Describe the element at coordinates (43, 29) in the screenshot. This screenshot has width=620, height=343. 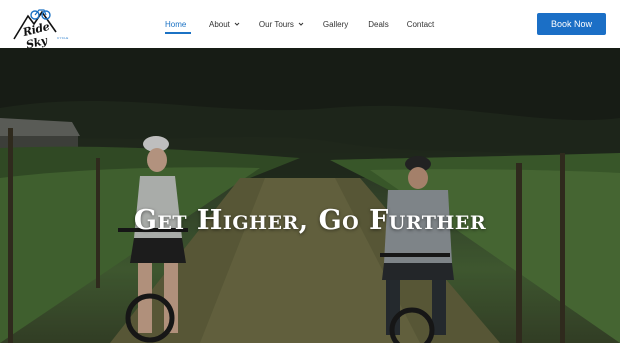
I see `ride-sky-logo: Ride Sky CYCLE` at that location.